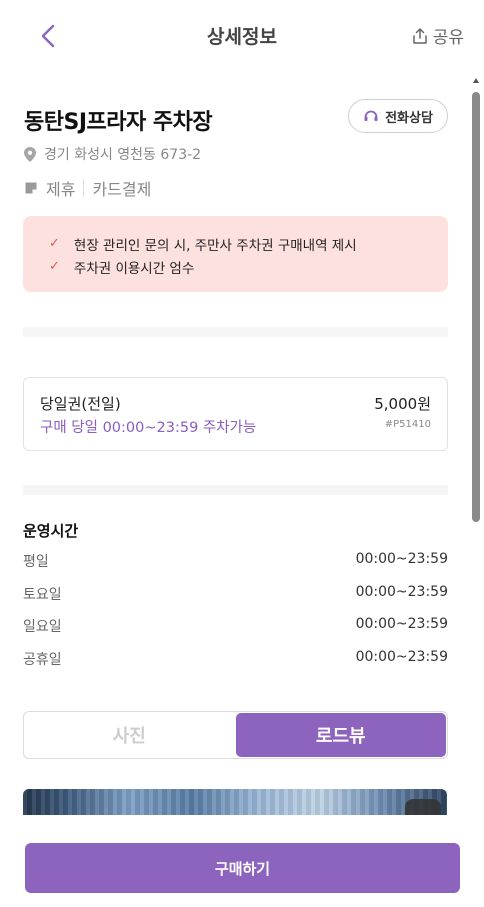 The width and height of the screenshot is (484, 907). What do you see at coordinates (340, 735) in the screenshot?
I see `roadview-tab: 로드뷰` at bounding box center [340, 735].